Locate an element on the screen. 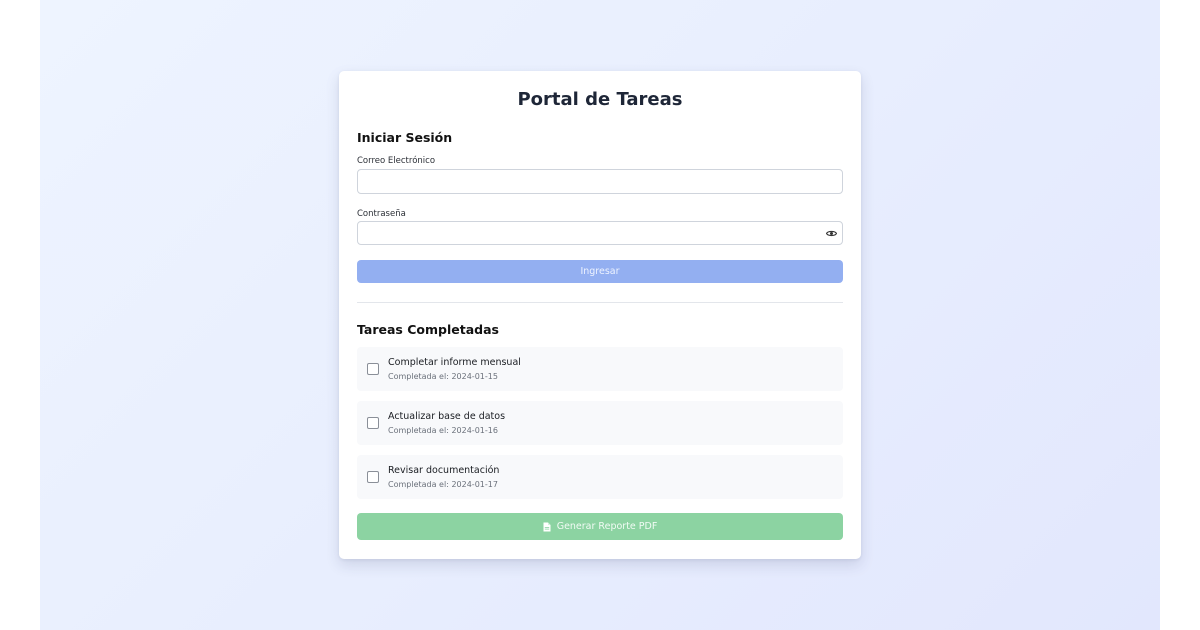  email-field is located at coordinates (600, 181).